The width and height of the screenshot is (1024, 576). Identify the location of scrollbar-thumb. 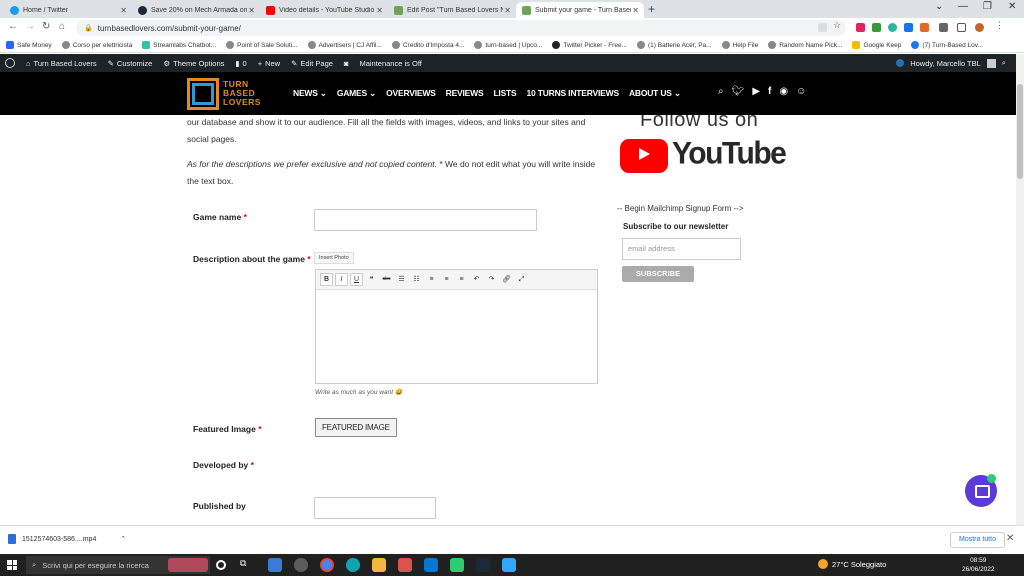
(1020, 131).